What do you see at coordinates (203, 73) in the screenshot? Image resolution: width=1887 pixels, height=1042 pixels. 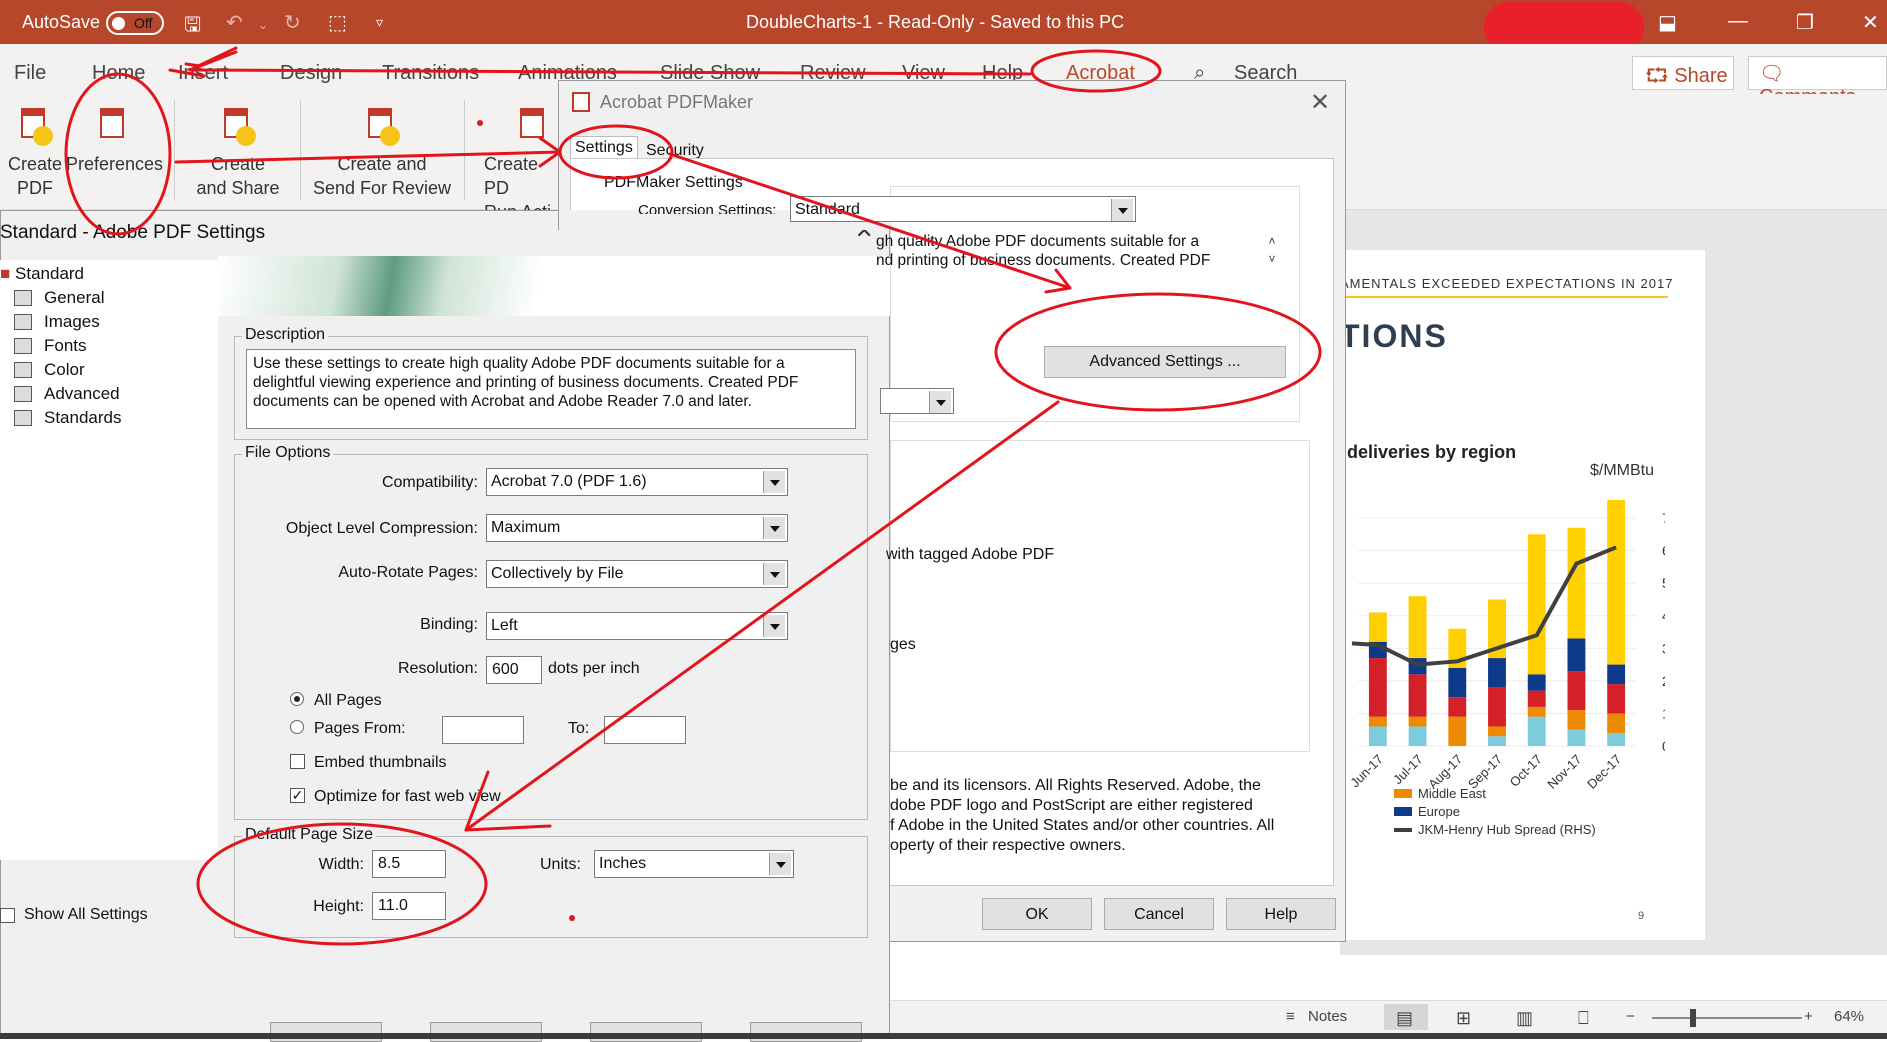 I see `tab-insert: Insert` at bounding box center [203, 73].